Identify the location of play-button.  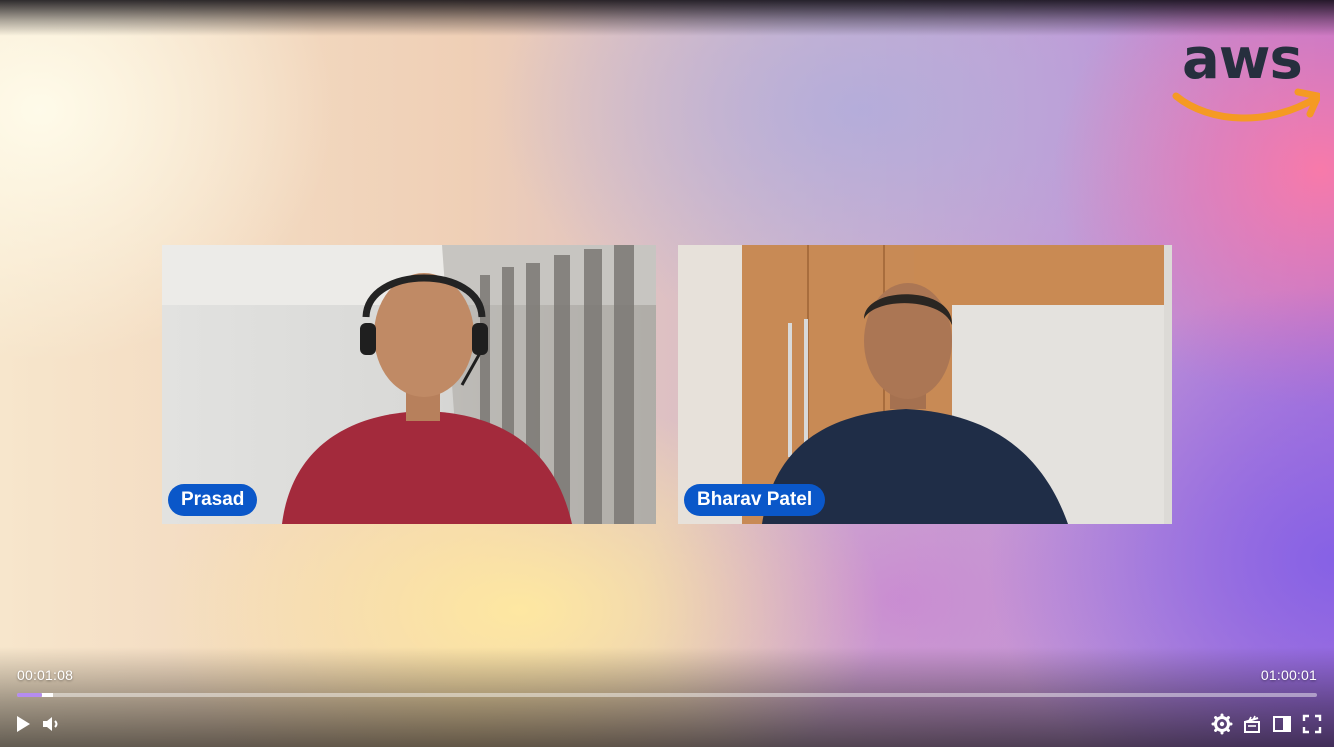
(23, 724).